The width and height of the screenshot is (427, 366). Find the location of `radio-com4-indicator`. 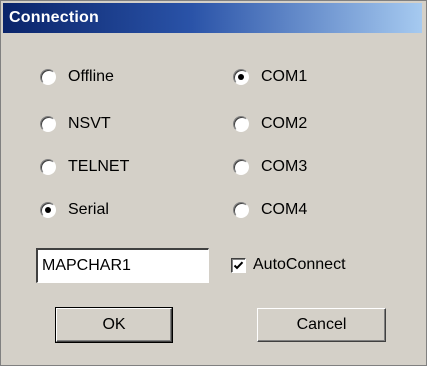

radio-com4-indicator is located at coordinates (241, 210).